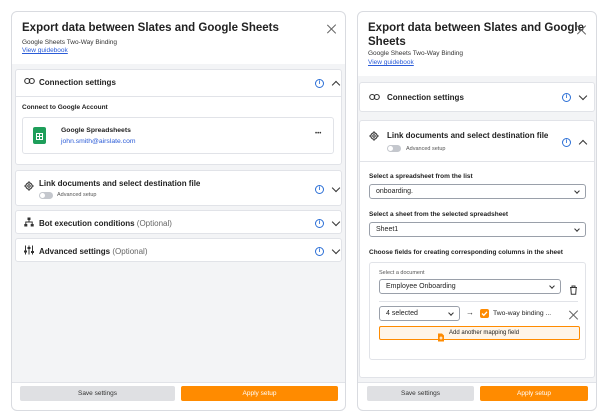 The image size is (608, 420). I want to click on remove-mapping-icon, so click(572, 313).